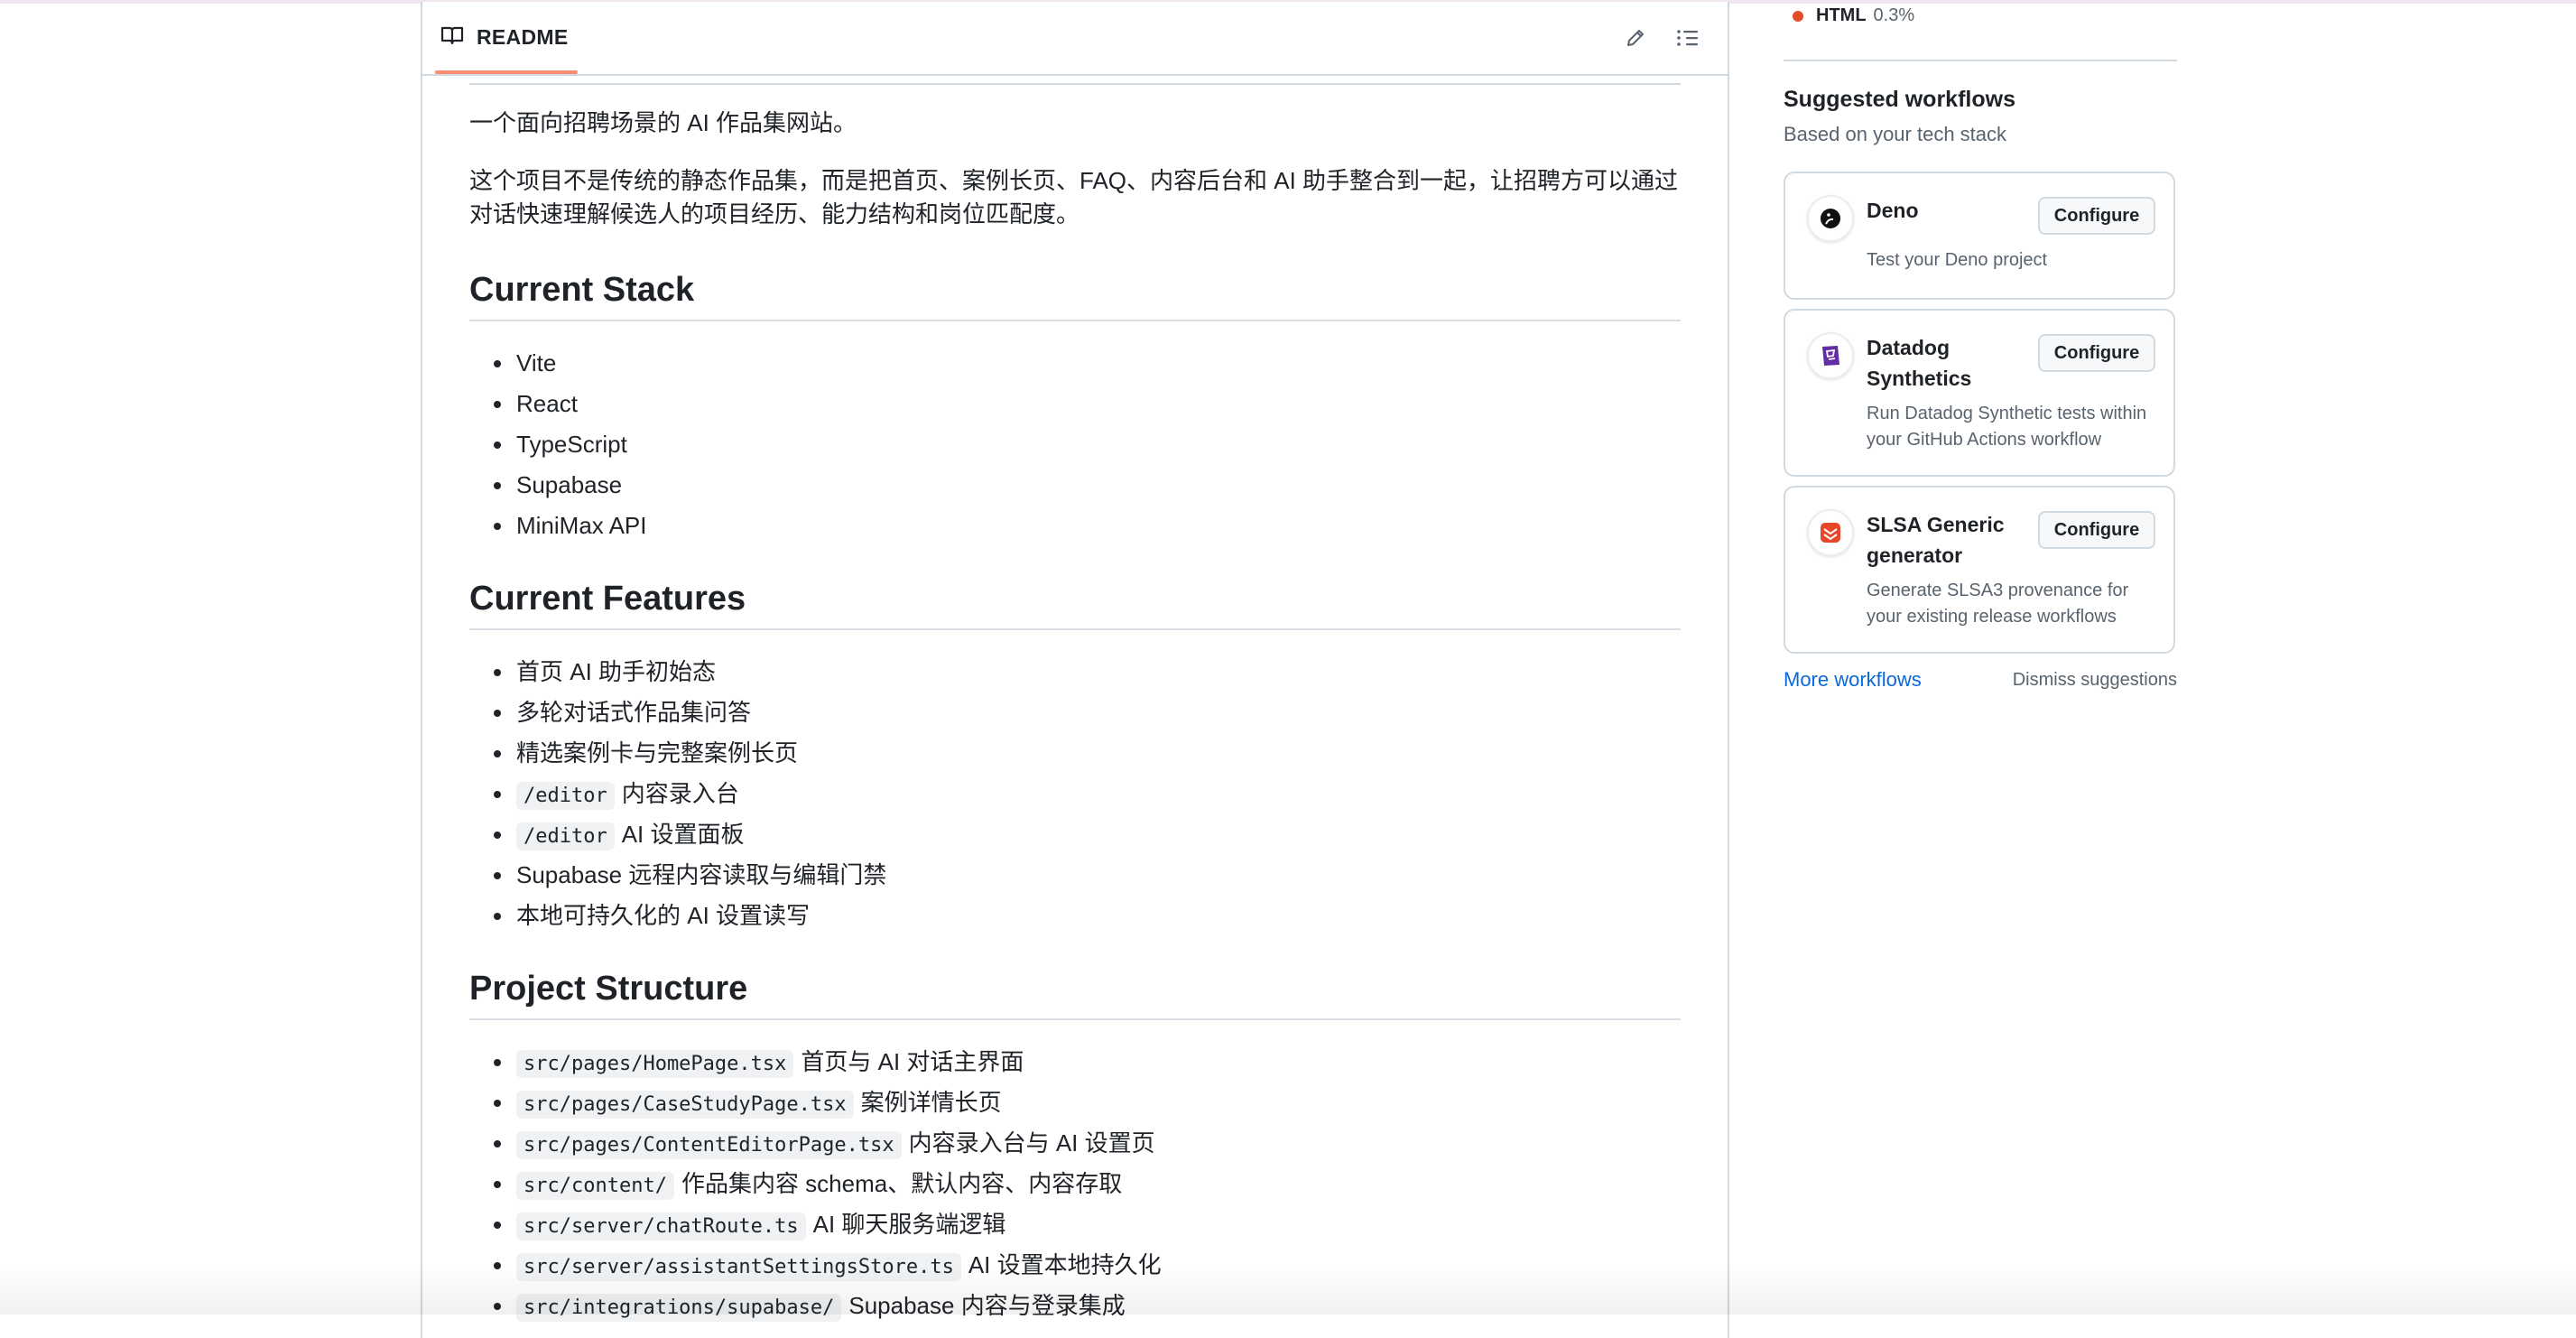 The height and width of the screenshot is (1338, 2576). I want to click on readme-header: README, so click(1075, 39).